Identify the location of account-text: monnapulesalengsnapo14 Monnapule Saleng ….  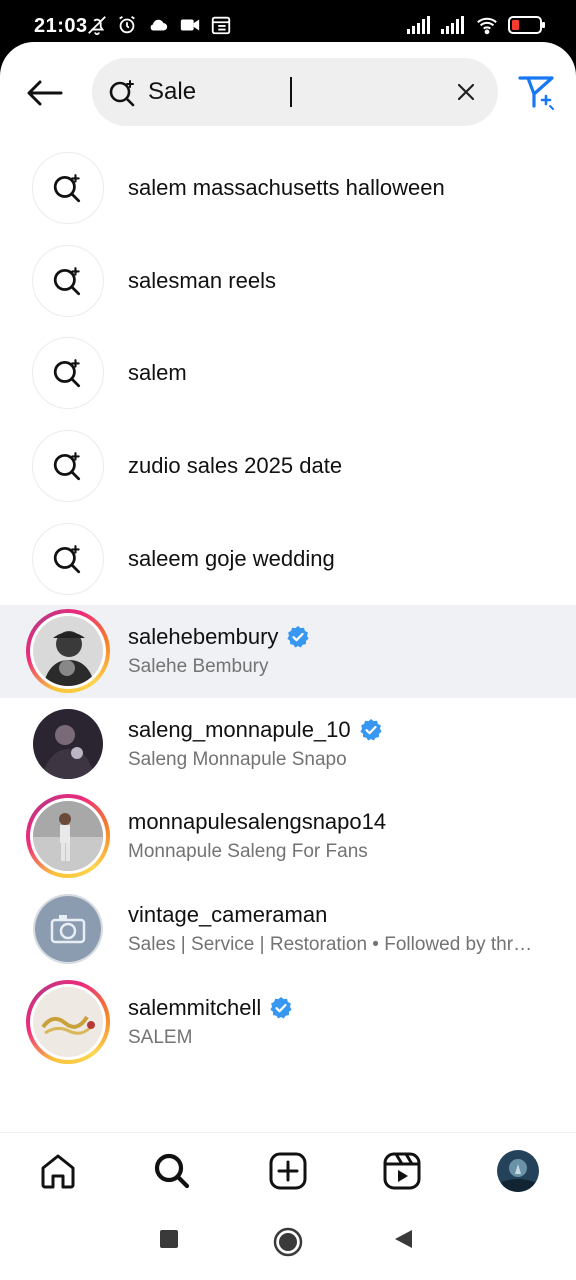
(338, 836).